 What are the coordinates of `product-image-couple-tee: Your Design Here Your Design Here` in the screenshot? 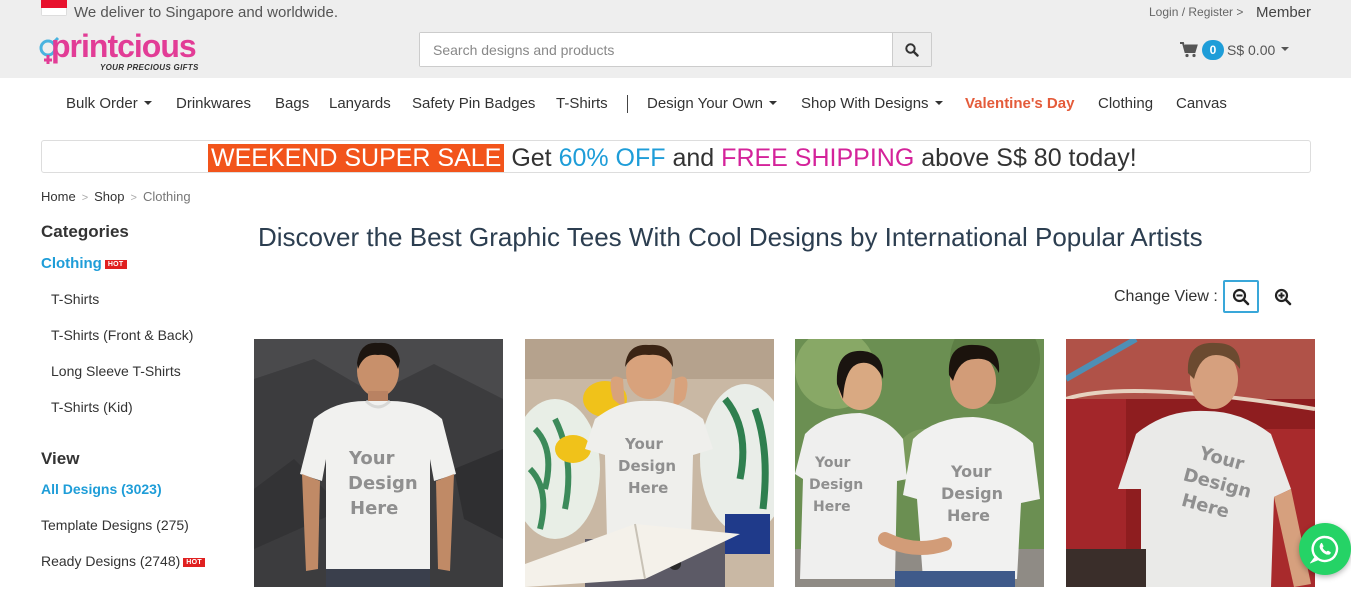 It's located at (919, 463).